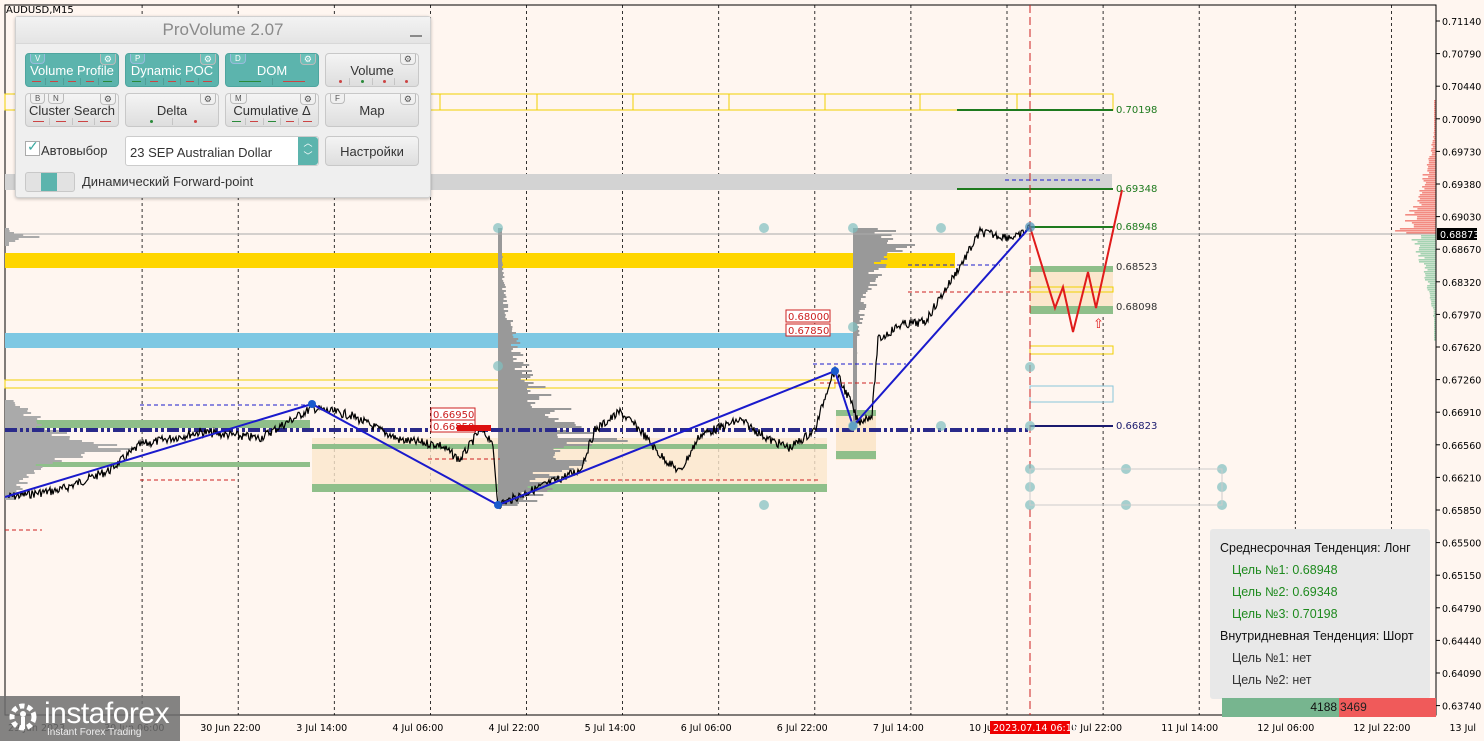 This screenshot has height=741, width=1484. I want to click on logo-name: instaforex, so click(107, 713).